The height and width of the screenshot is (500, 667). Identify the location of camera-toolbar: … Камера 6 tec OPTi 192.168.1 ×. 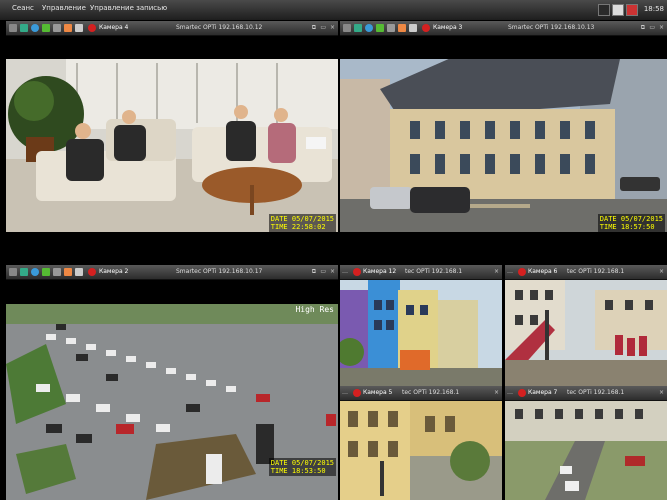
(586, 272).